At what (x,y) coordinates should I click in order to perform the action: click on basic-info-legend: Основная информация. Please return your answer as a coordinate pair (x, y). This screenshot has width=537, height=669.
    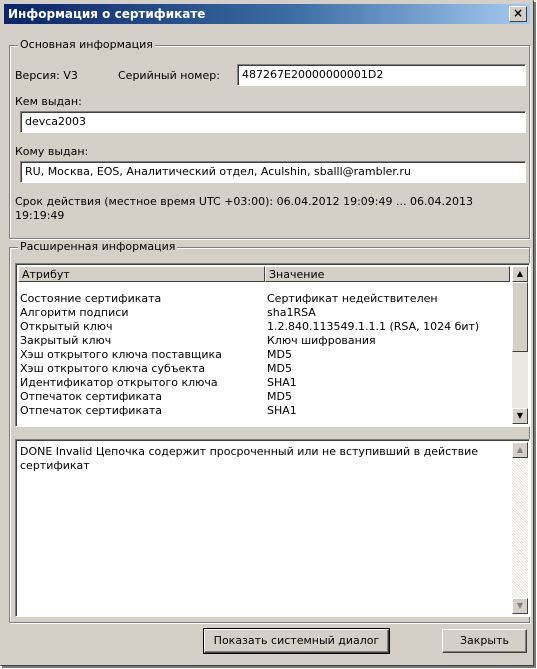
    Looking at the image, I should click on (86, 44).